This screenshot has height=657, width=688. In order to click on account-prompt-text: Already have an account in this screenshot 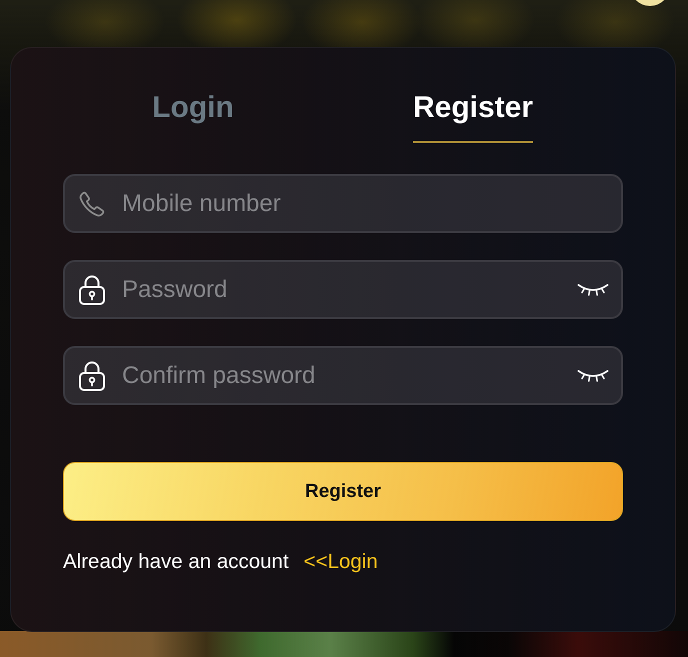, I will do `click(176, 562)`.